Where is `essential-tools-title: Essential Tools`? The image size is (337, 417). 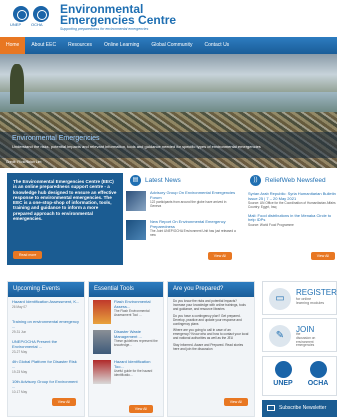 essential-tools-title: Essential Tools is located at coordinates (126, 289).